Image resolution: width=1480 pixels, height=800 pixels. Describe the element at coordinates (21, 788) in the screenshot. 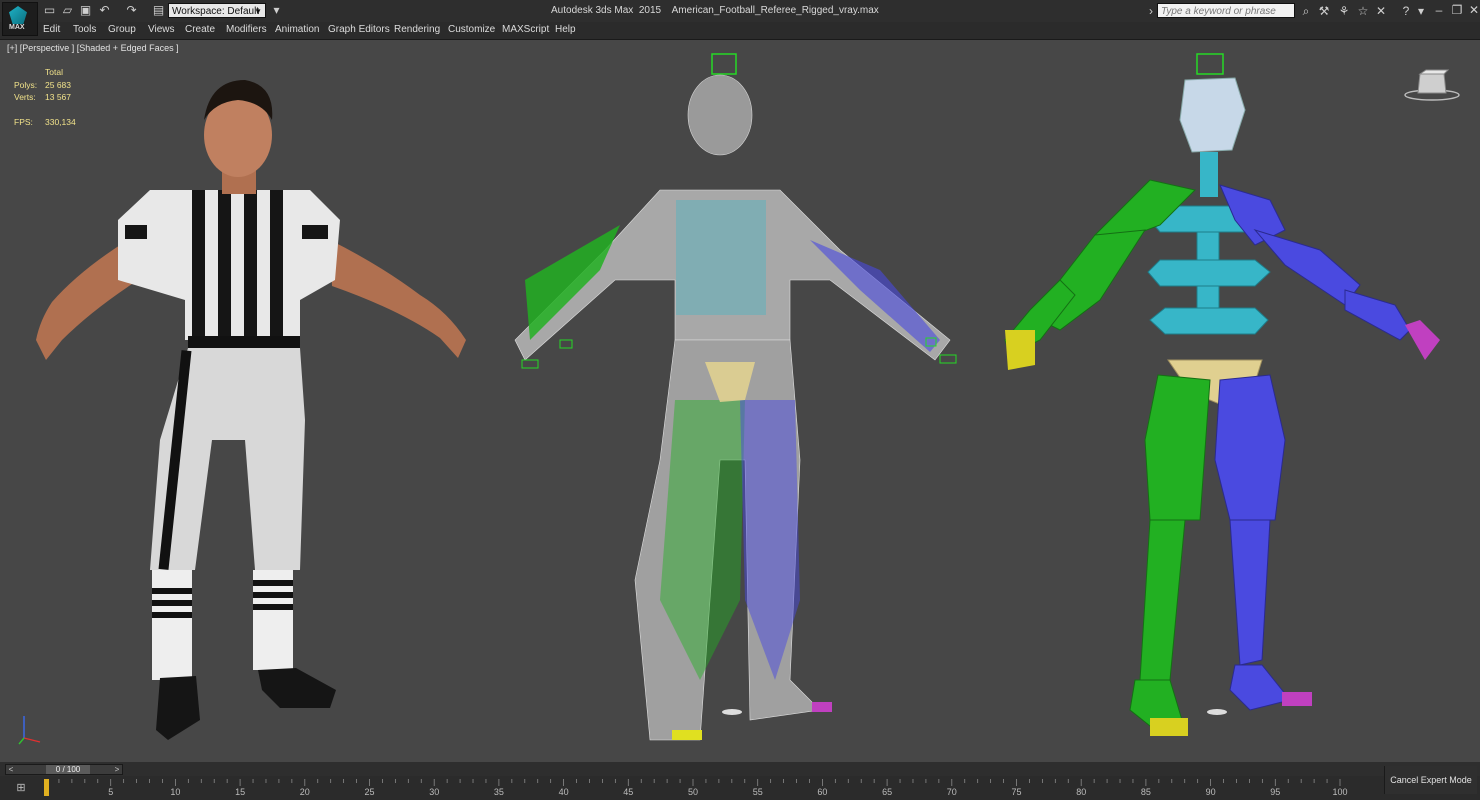

I see `mini-curve-editor-icon: ⊞` at that location.